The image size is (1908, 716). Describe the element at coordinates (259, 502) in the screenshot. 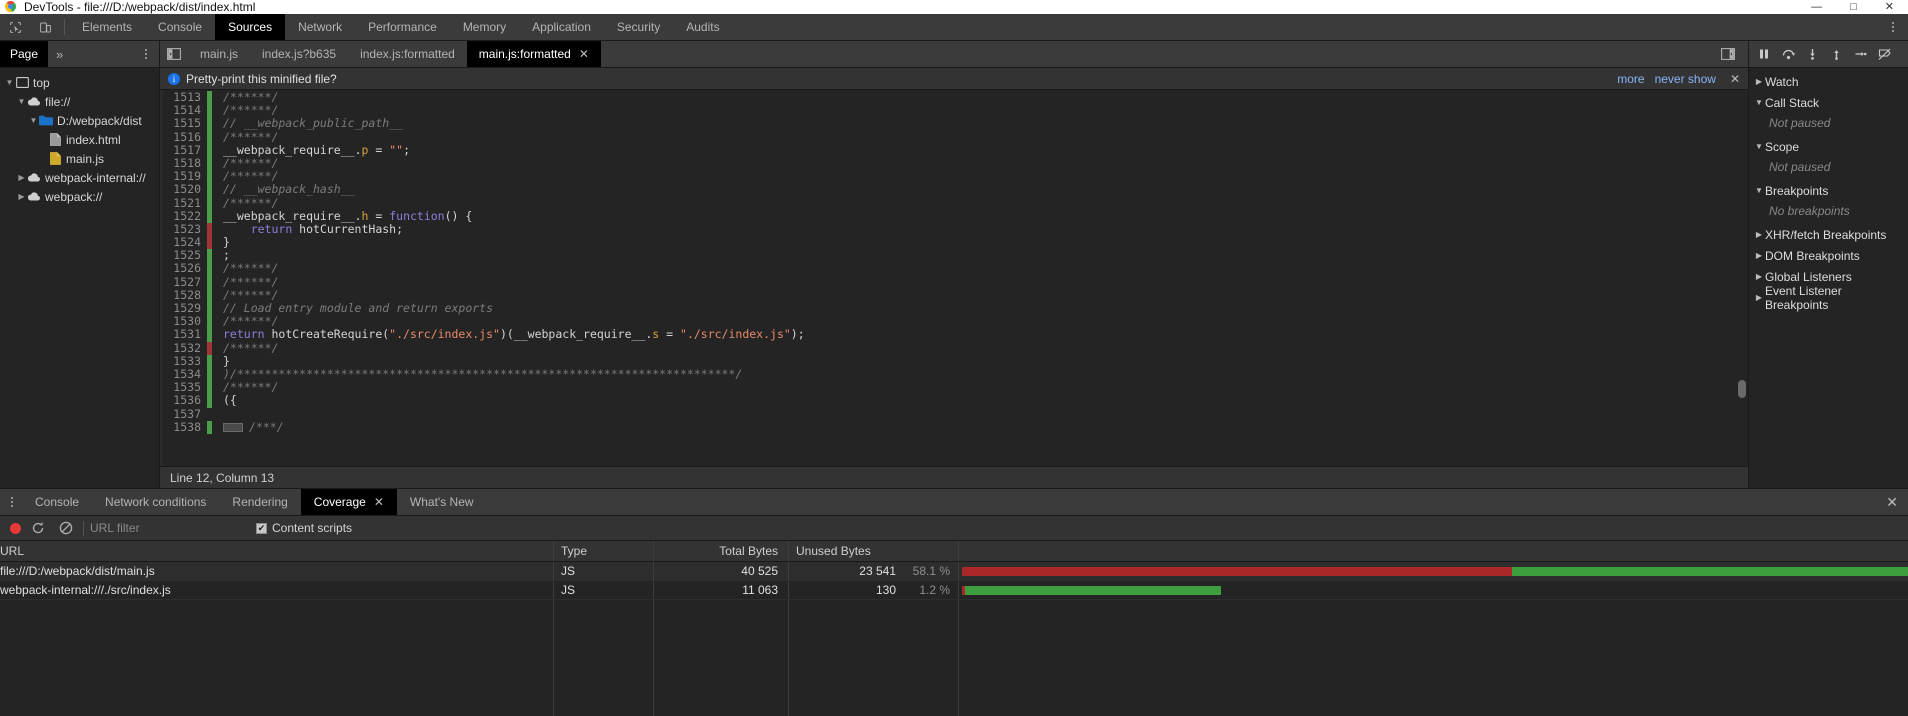

I see `drawer-tab-rendering: Rendering` at that location.